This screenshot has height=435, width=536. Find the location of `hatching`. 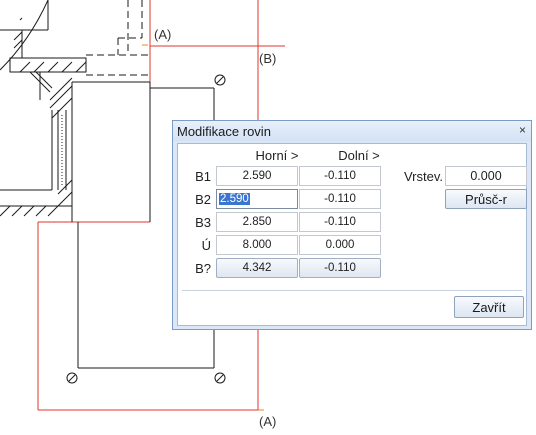

hatching is located at coordinates (43, 117).